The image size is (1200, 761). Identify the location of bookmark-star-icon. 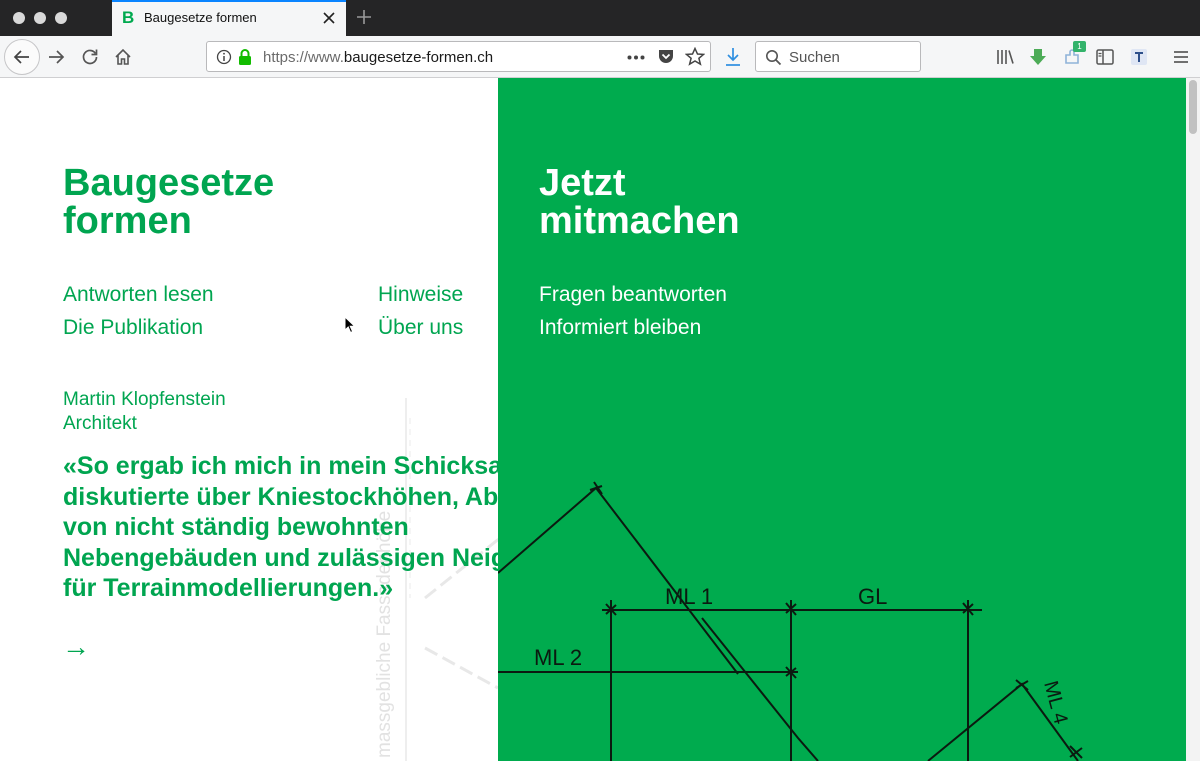
(695, 56).